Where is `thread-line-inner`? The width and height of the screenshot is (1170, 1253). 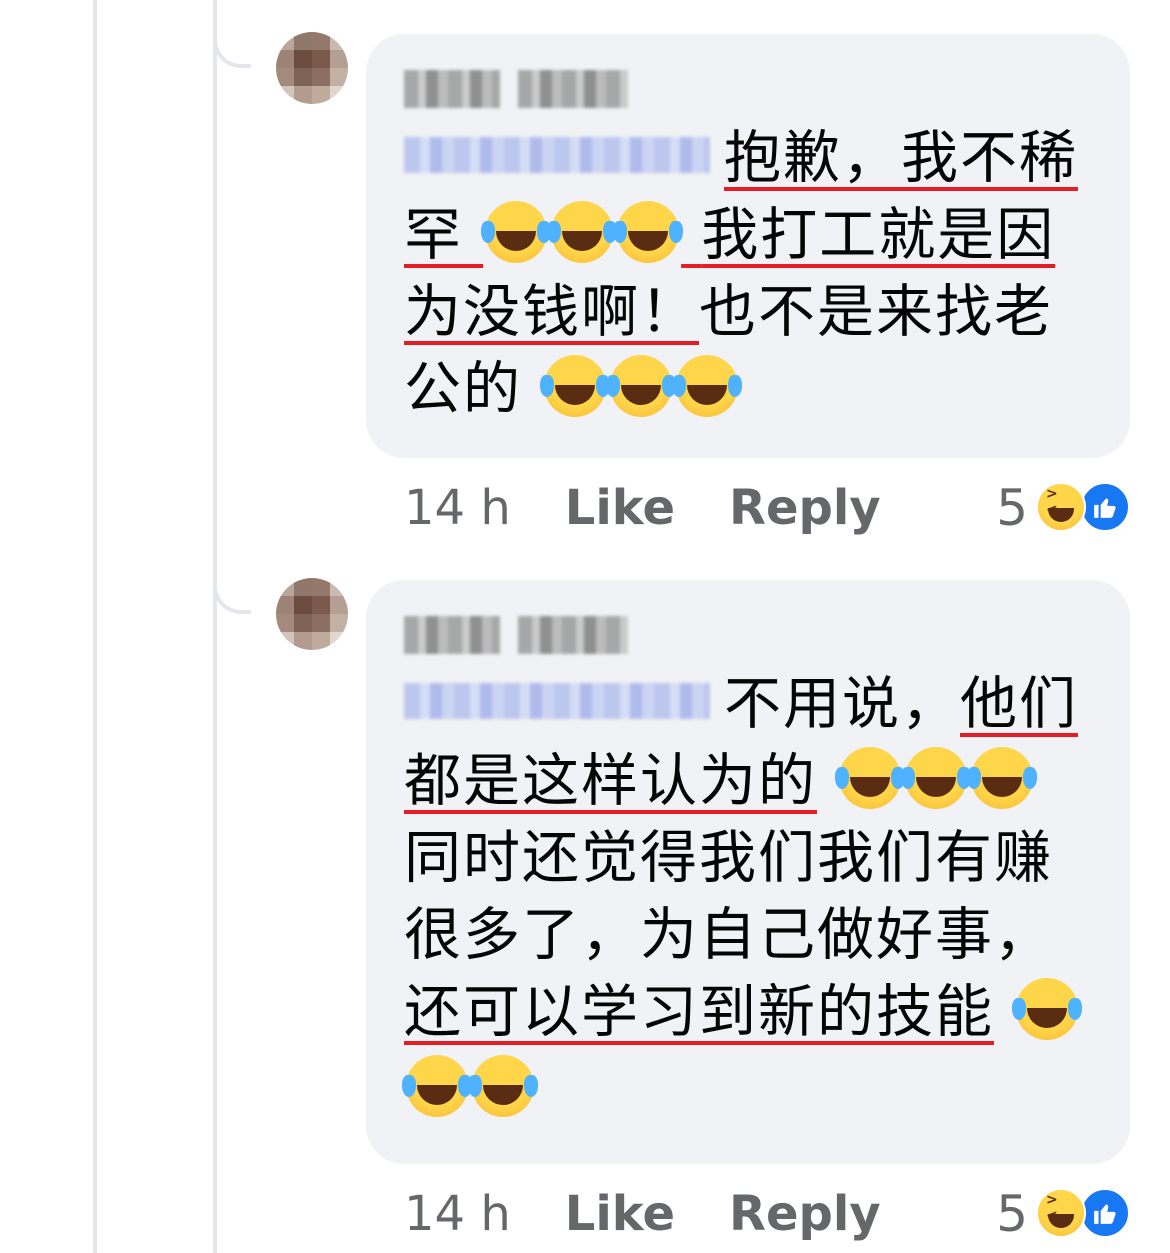
thread-line-inner is located at coordinates (215, 626).